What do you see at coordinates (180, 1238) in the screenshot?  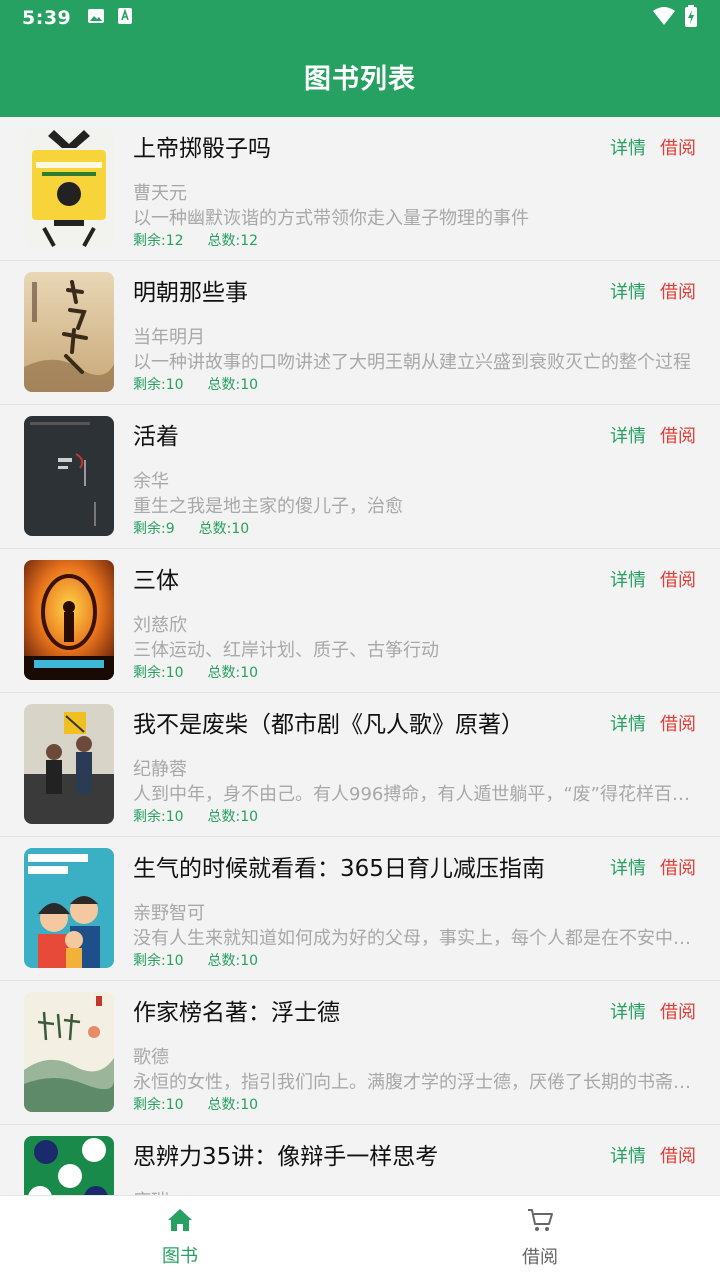 I see `nav-books-tab: 图书` at bounding box center [180, 1238].